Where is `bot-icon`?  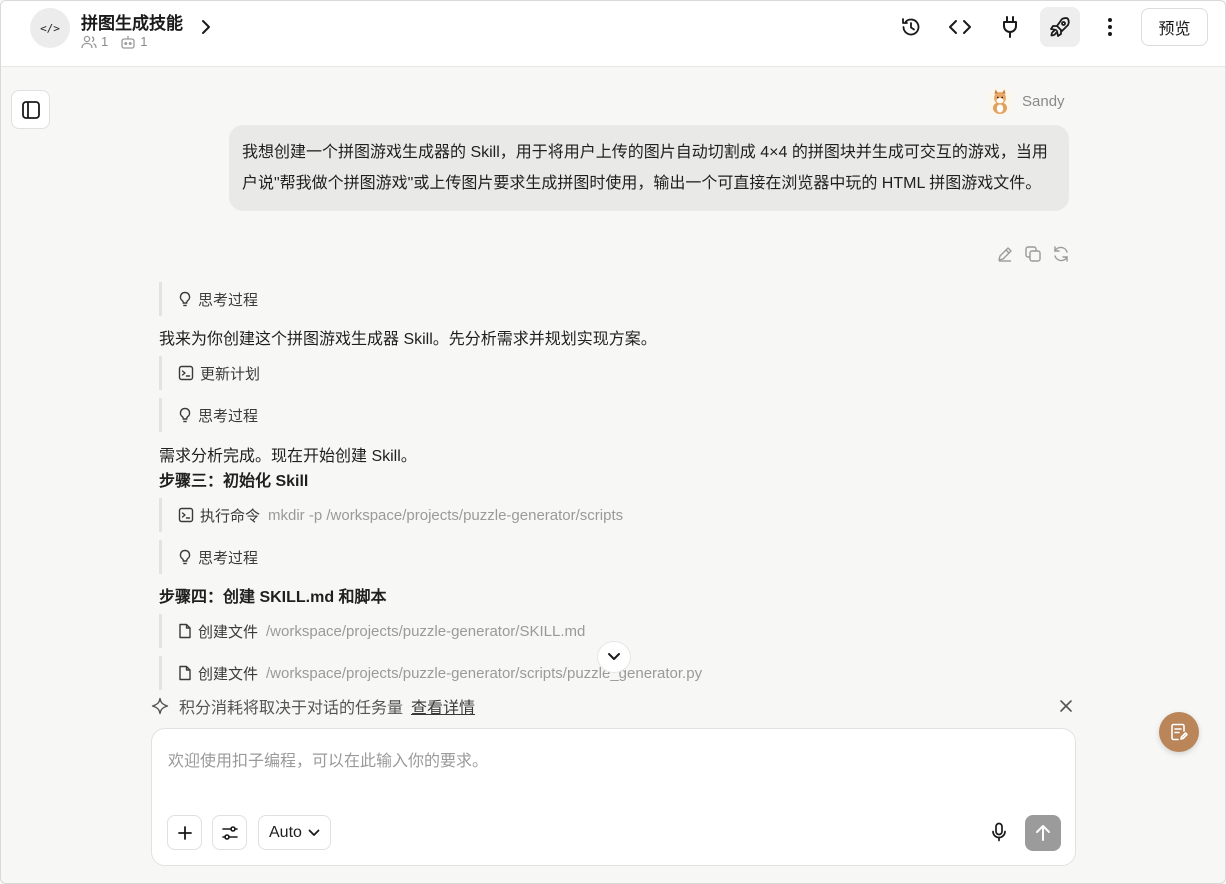 bot-icon is located at coordinates (128, 42).